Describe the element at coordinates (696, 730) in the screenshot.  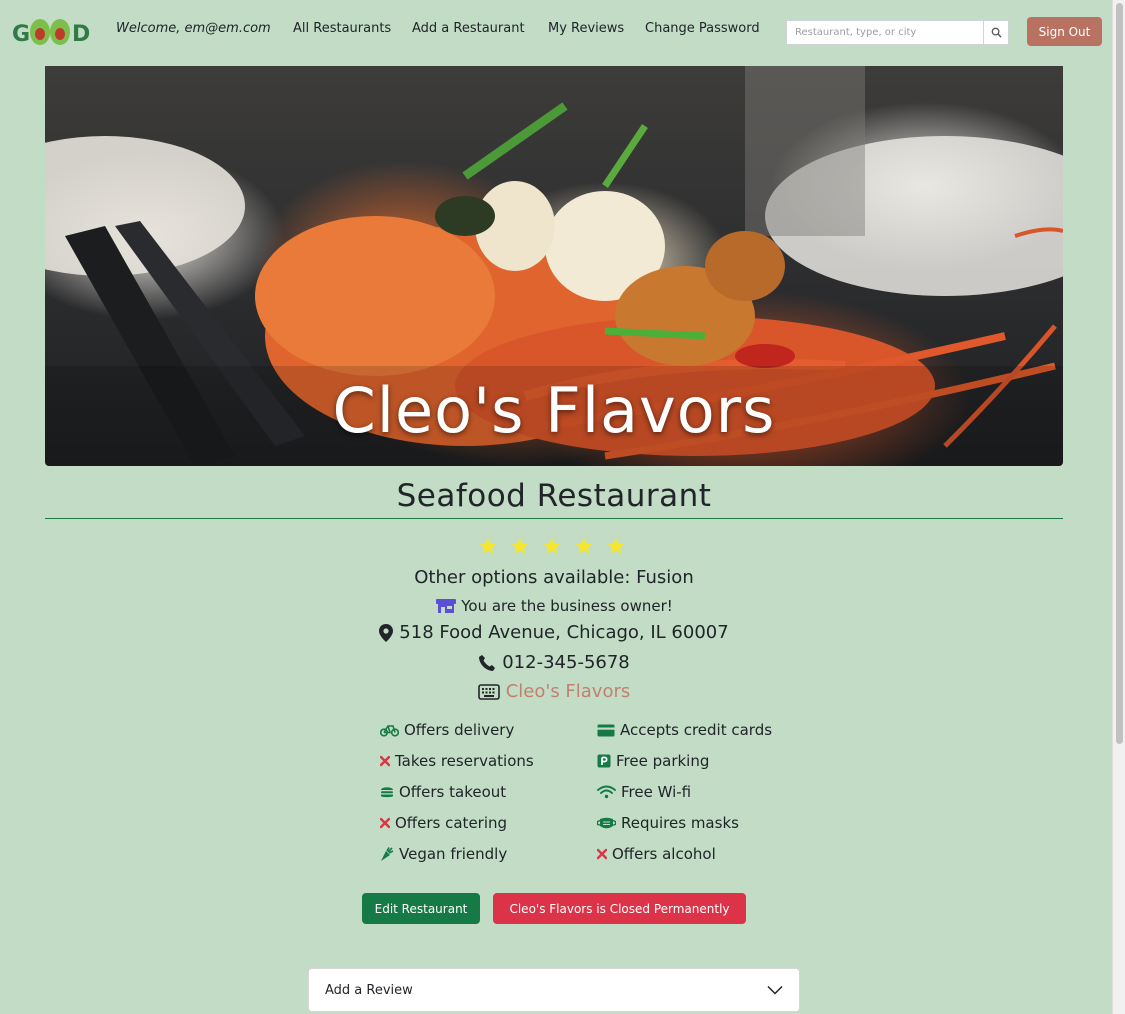
I see `amenity-label: Accepts credit cards` at that location.